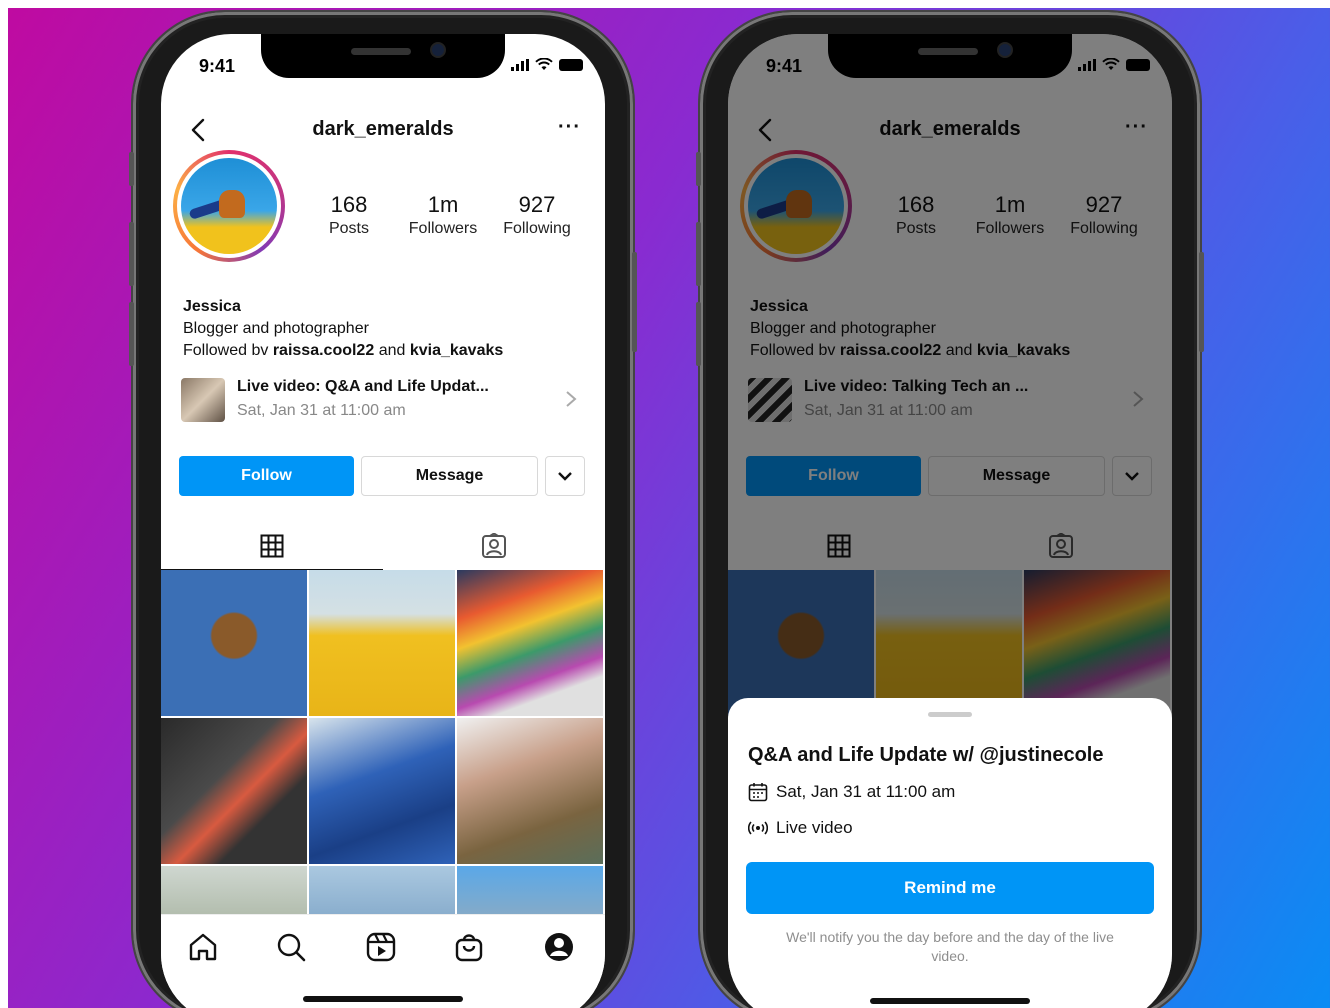 This screenshot has height=1008, width=1330. I want to click on stat-following: 927 Following, so click(537, 215).